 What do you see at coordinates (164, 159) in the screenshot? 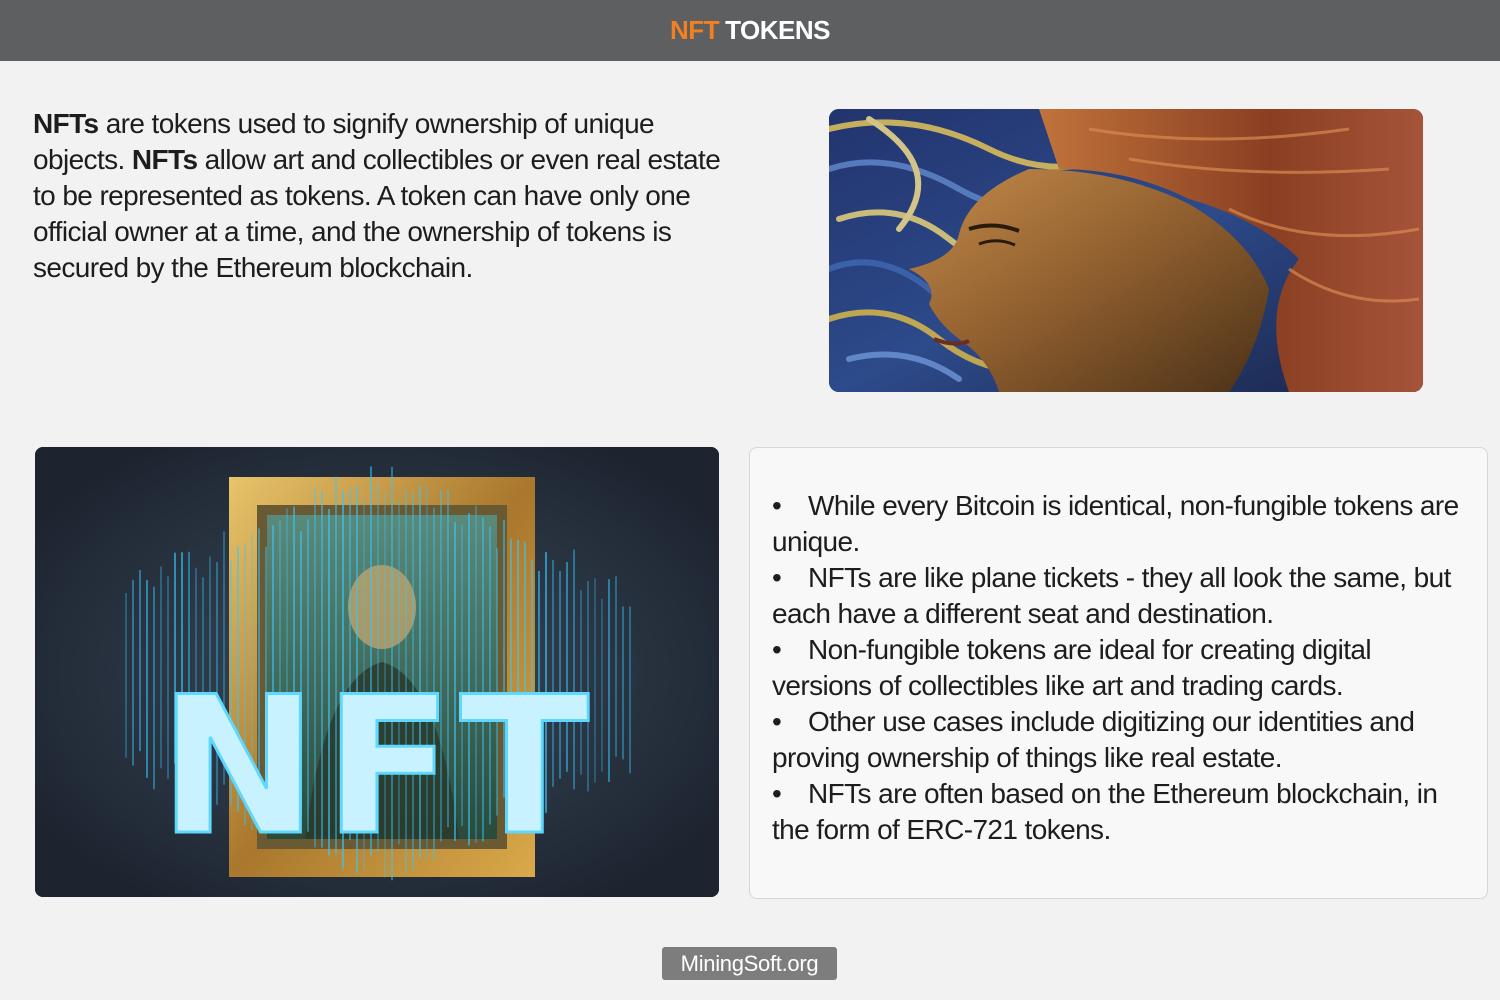
I see `intro-bold-2: NFTs` at bounding box center [164, 159].